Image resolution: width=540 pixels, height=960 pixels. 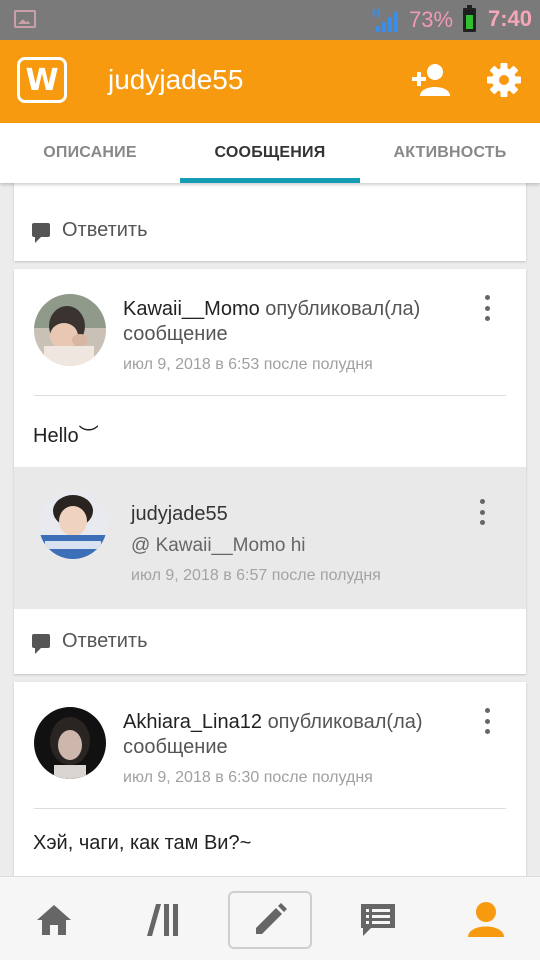 I want to click on comment-text: @ Kawaii__Momo hi, so click(x=218, y=545).